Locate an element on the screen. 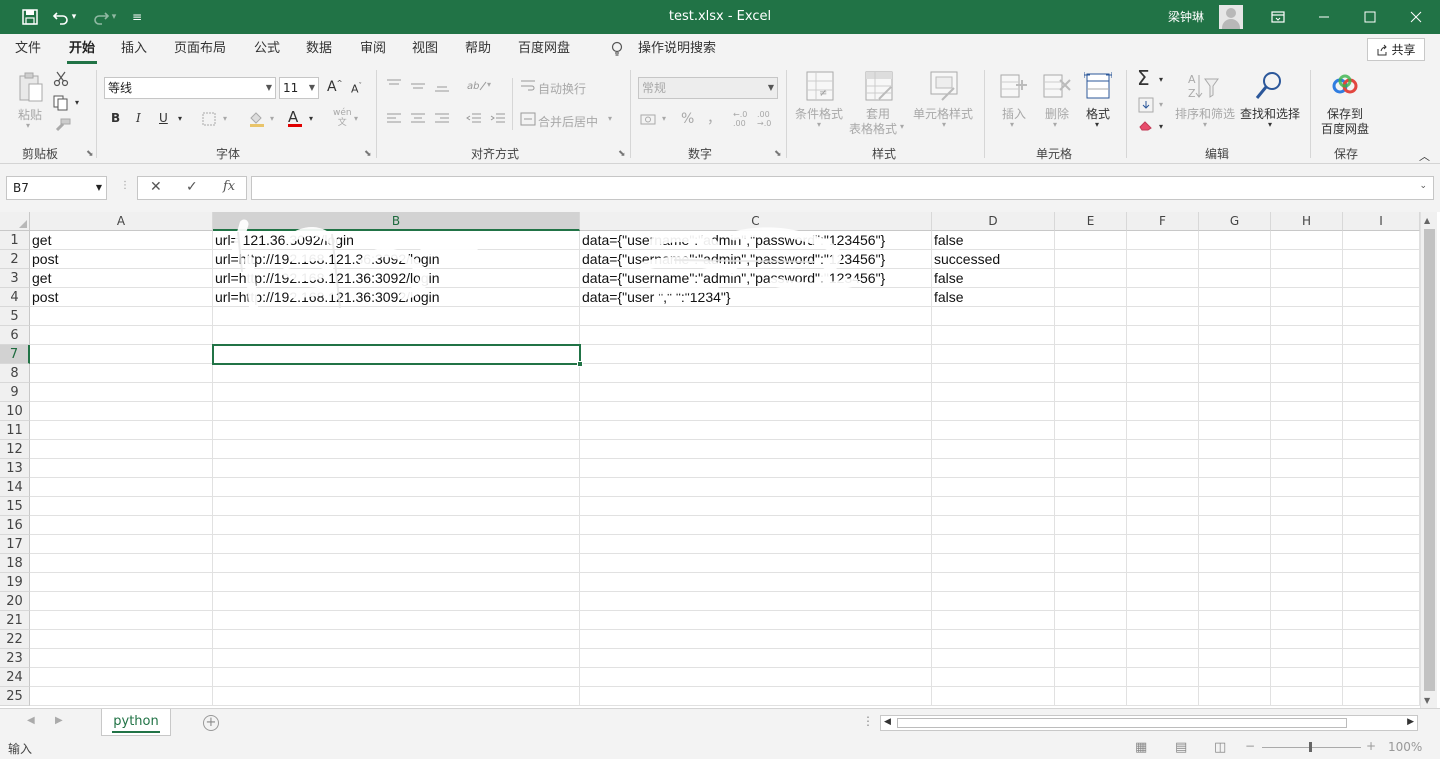  cell-f6 is located at coordinates (1163, 335).